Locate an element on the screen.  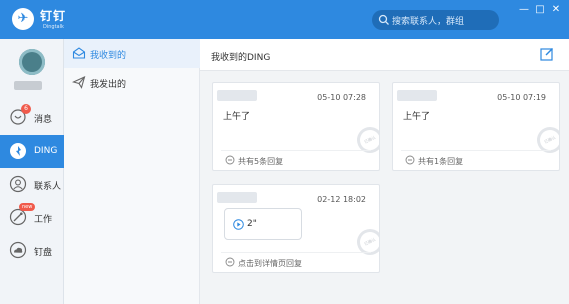
ding-card: 02-12 18:02 2" 已确认 点击到详情页回复 is located at coordinates (296, 228).